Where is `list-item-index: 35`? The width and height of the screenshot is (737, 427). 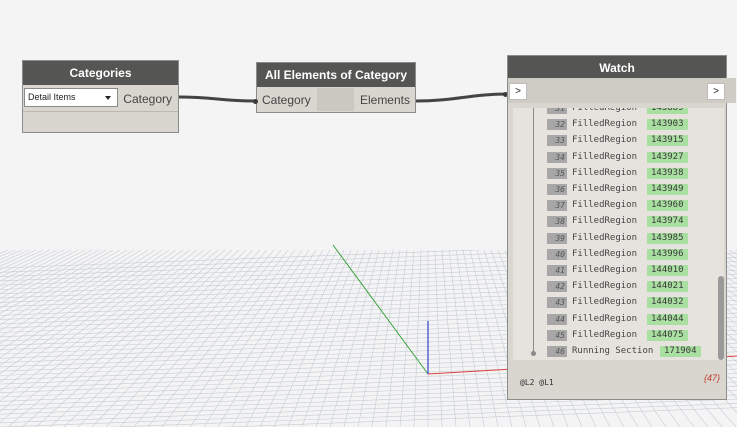
list-item-index: 35 is located at coordinates (557, 173).